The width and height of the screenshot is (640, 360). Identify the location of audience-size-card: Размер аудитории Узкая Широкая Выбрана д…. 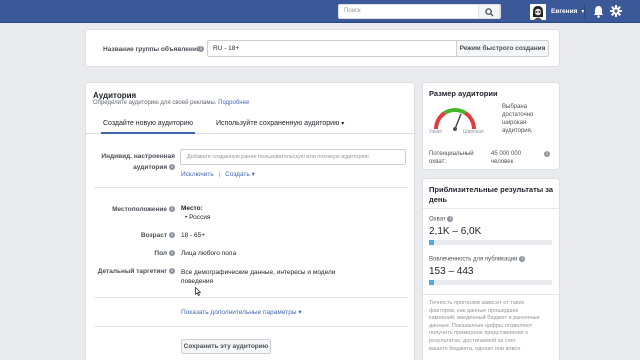
(491, 126).